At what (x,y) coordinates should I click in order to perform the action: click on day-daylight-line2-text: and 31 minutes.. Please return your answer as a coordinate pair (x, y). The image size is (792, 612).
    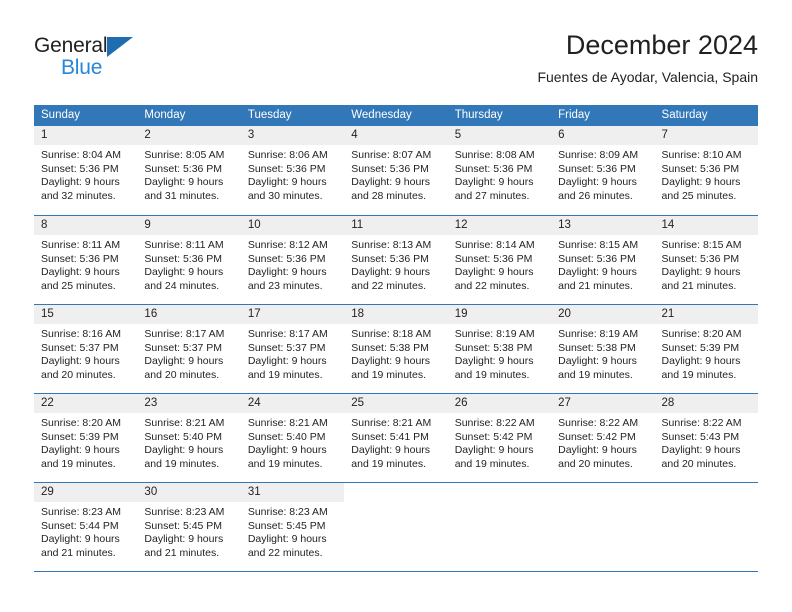
    Looking at the image, I should click on (182, 195).